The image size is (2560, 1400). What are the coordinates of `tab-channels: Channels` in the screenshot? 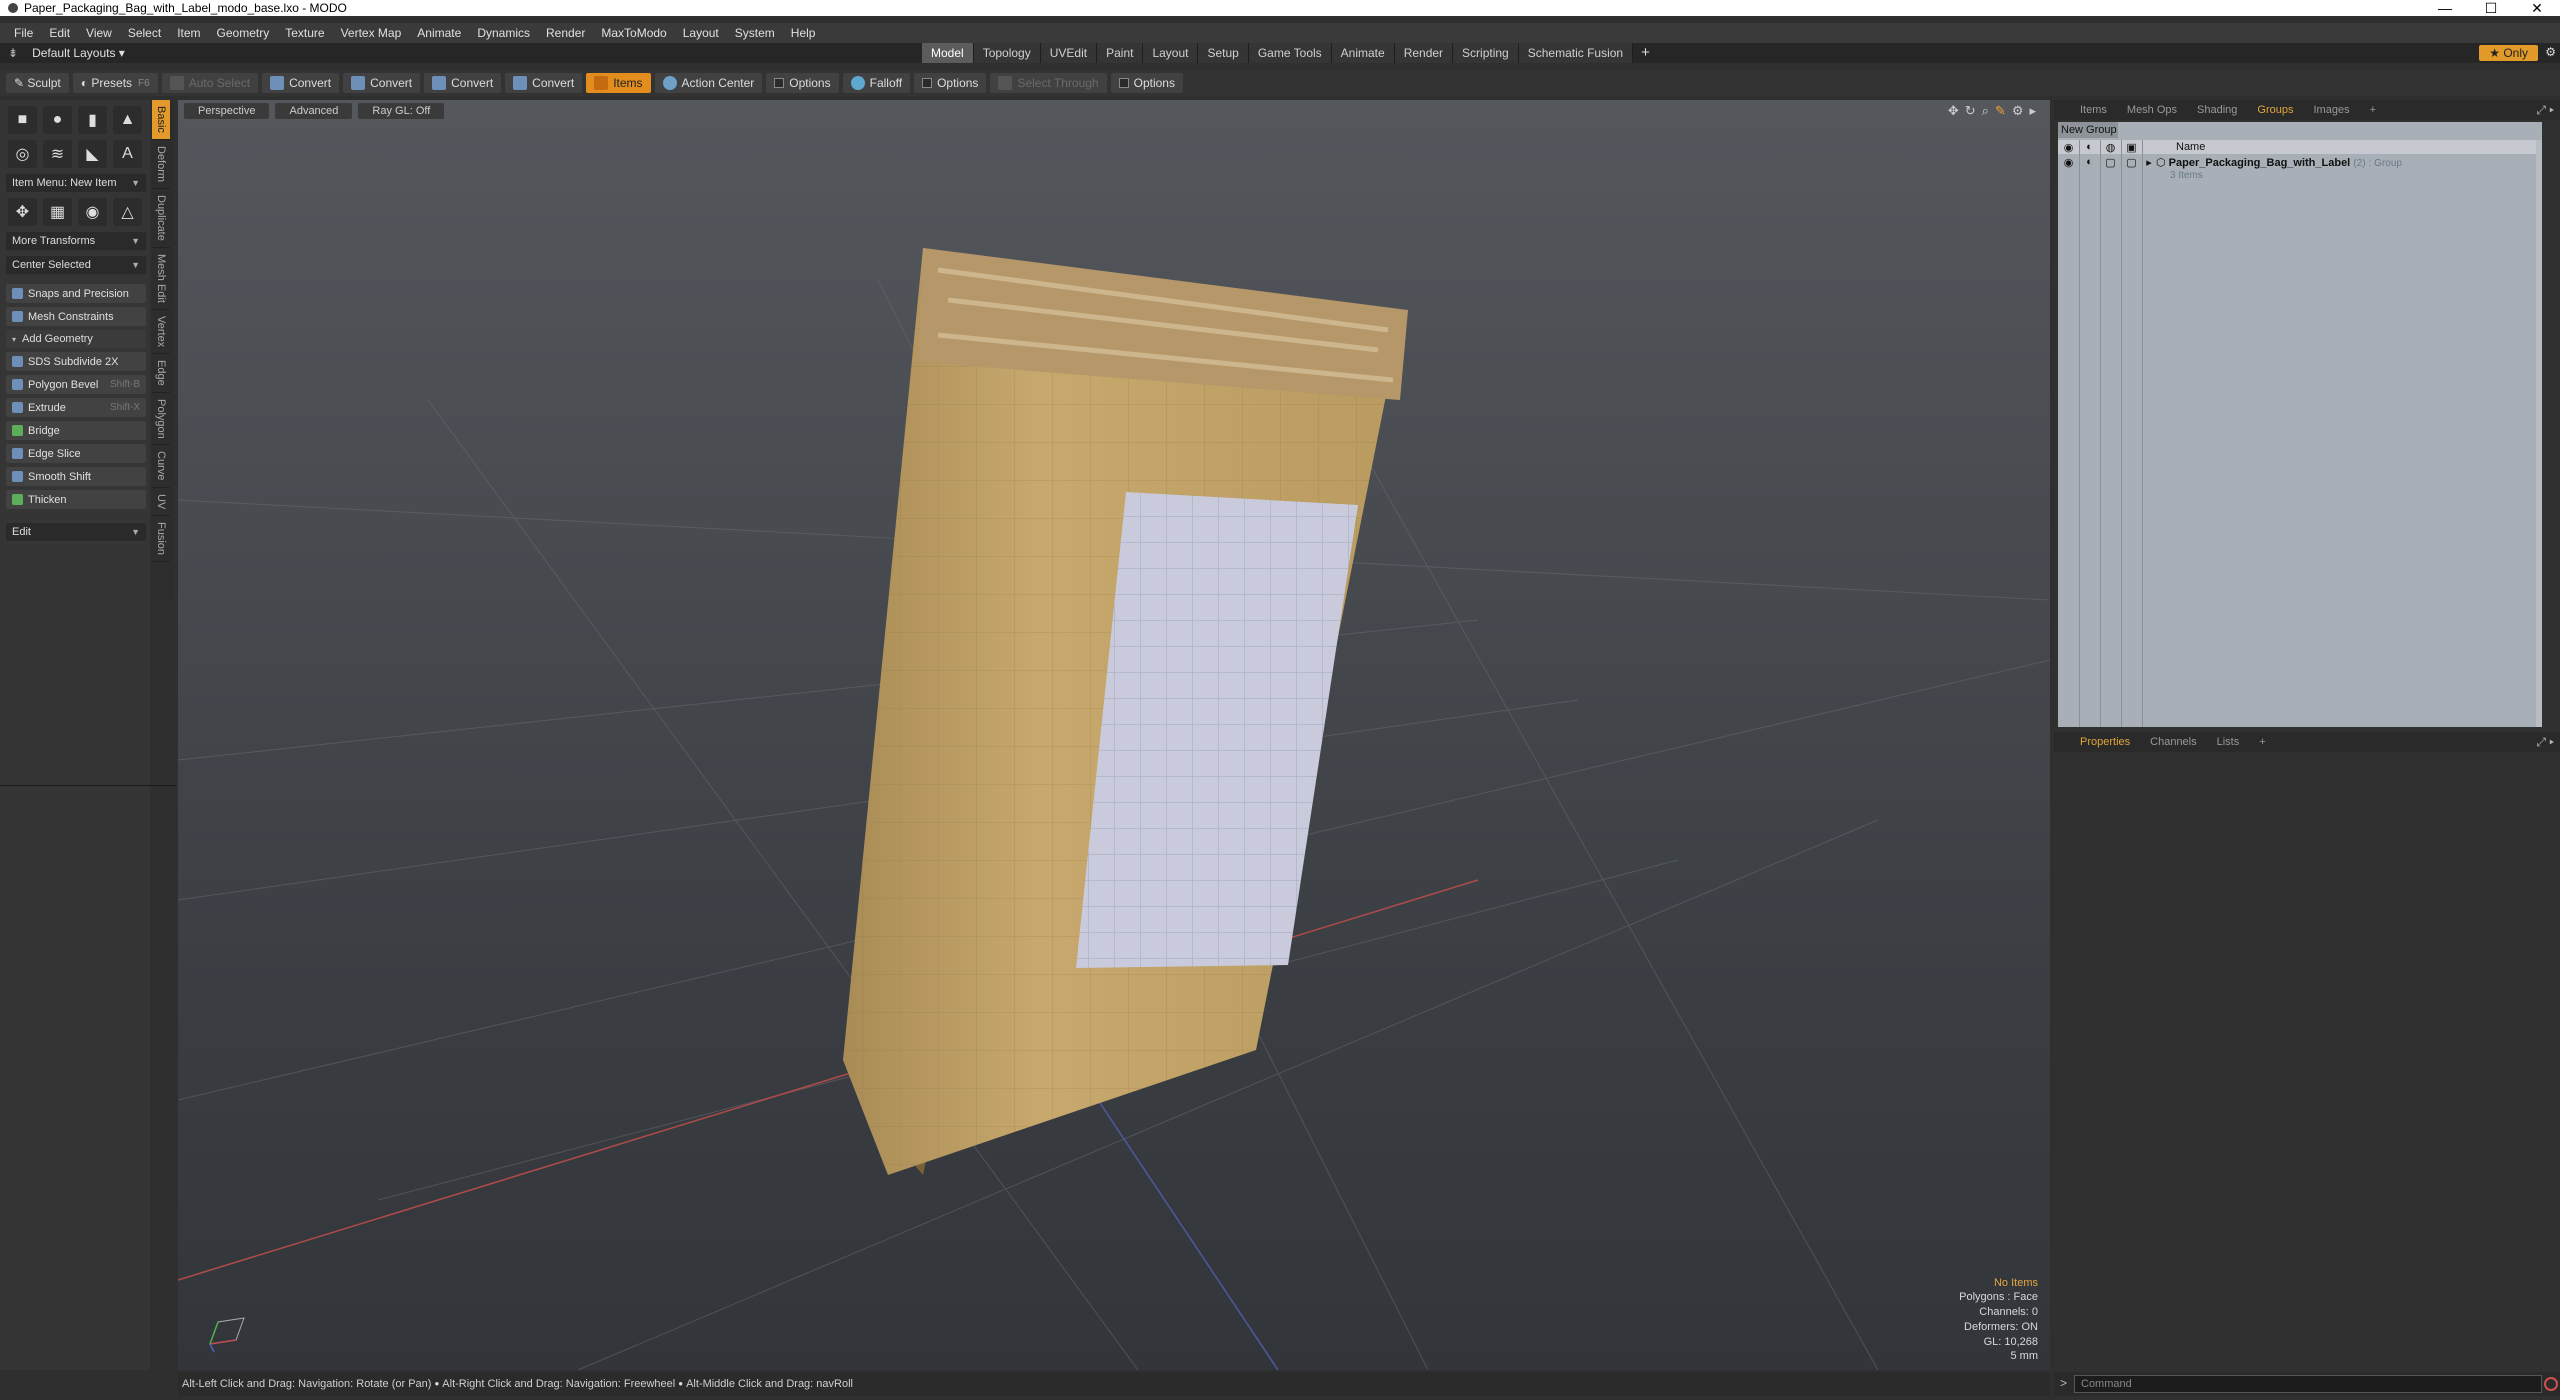 It's located at (2173, 742).